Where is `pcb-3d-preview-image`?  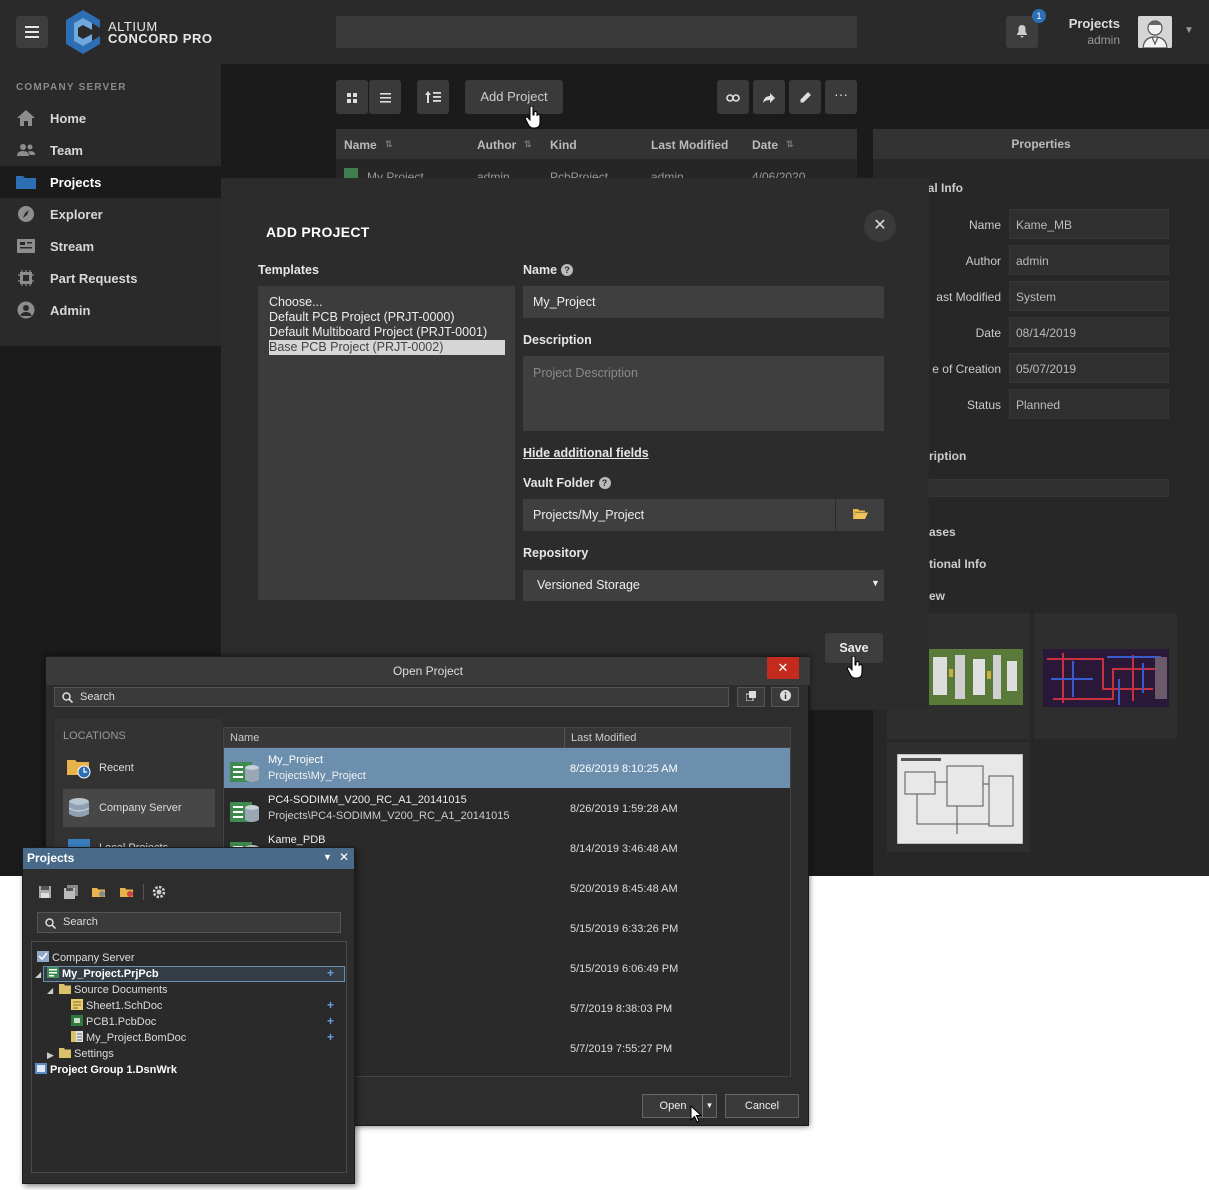
pcb-3d-preview-image is located at coordinates (975, 677).